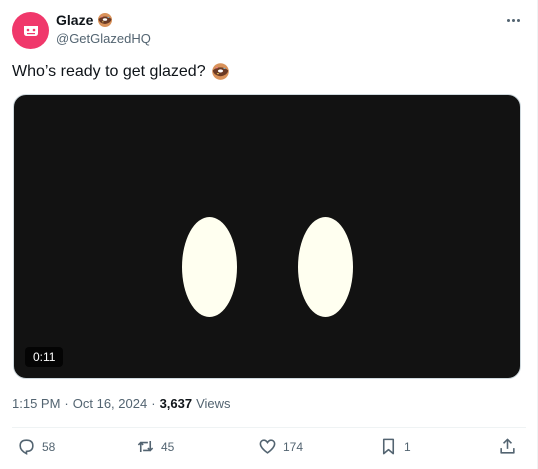 The height and width of the screenshot is (469, 538). I want to click on more-options-button, so click(513, 20).